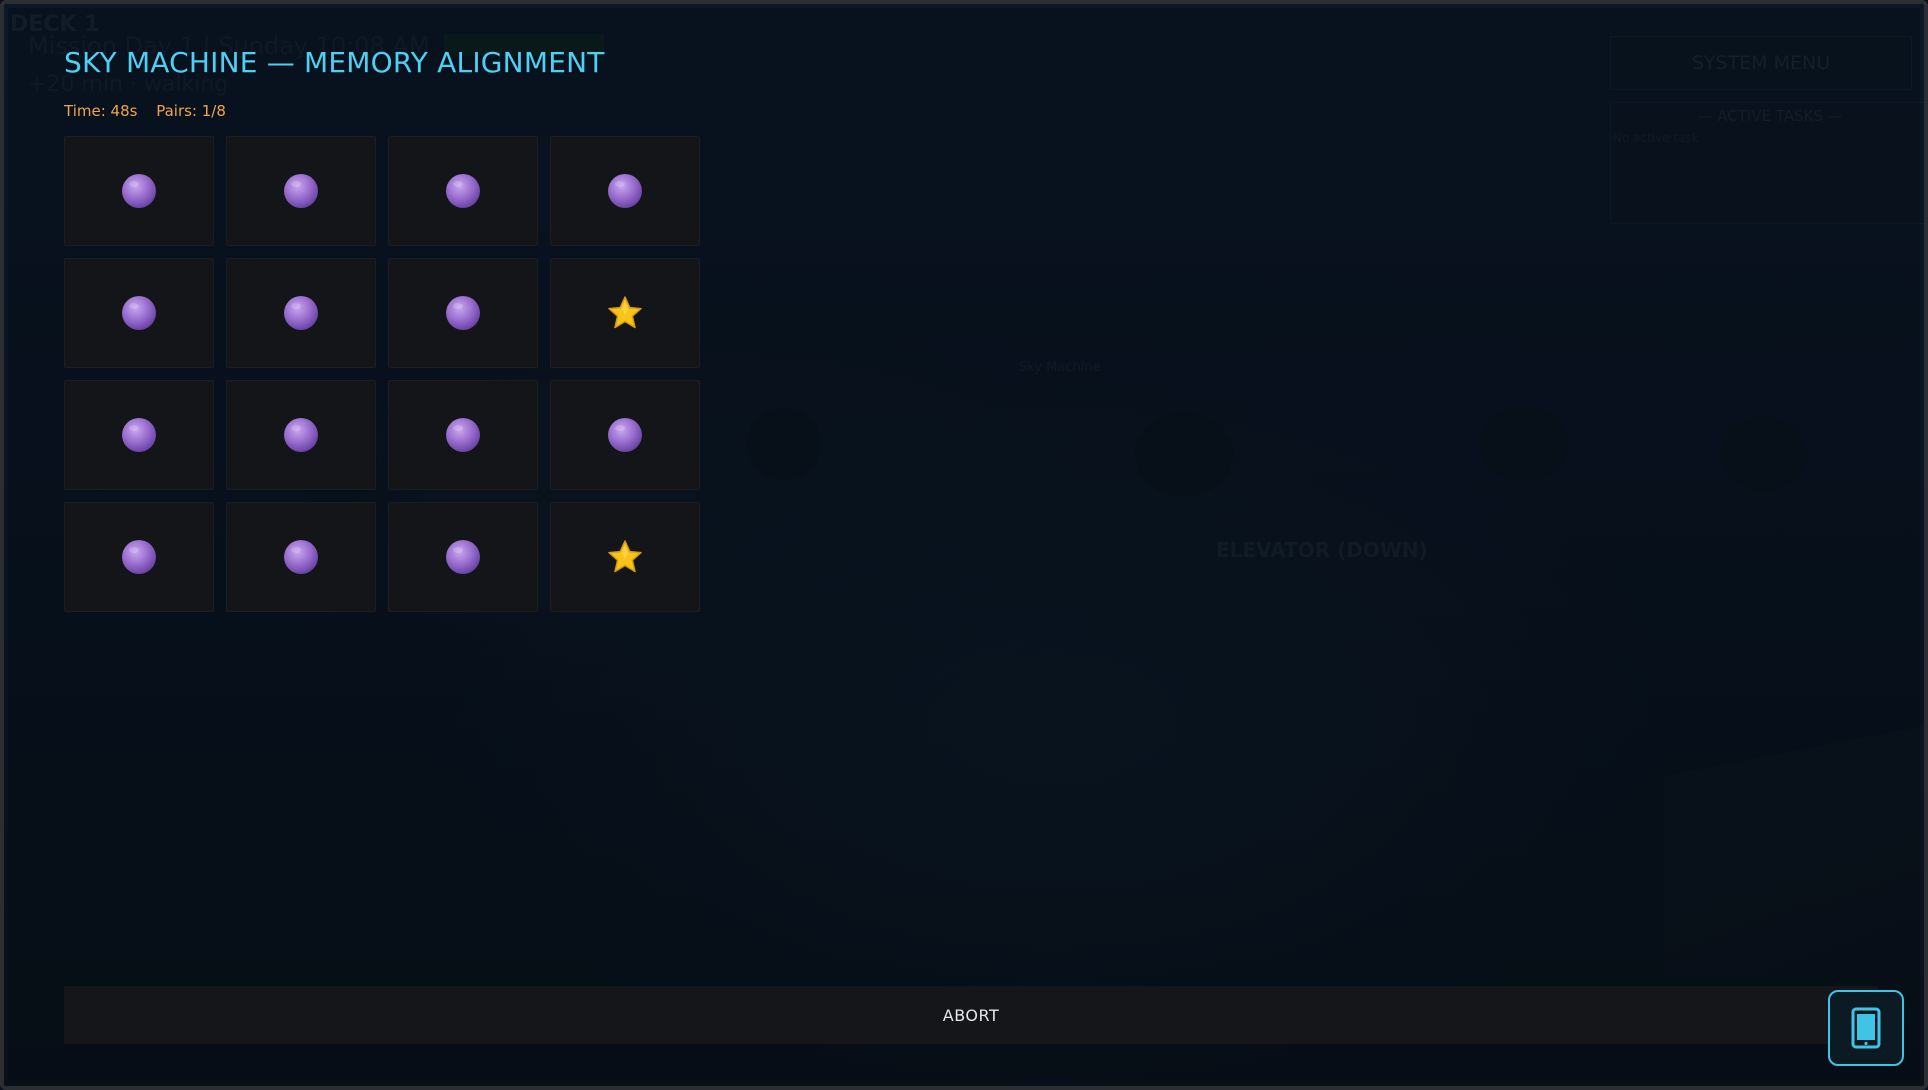 This screenshot has width=1928, height=1090. I want to click on tablet-icon, so click(1866, 1028).